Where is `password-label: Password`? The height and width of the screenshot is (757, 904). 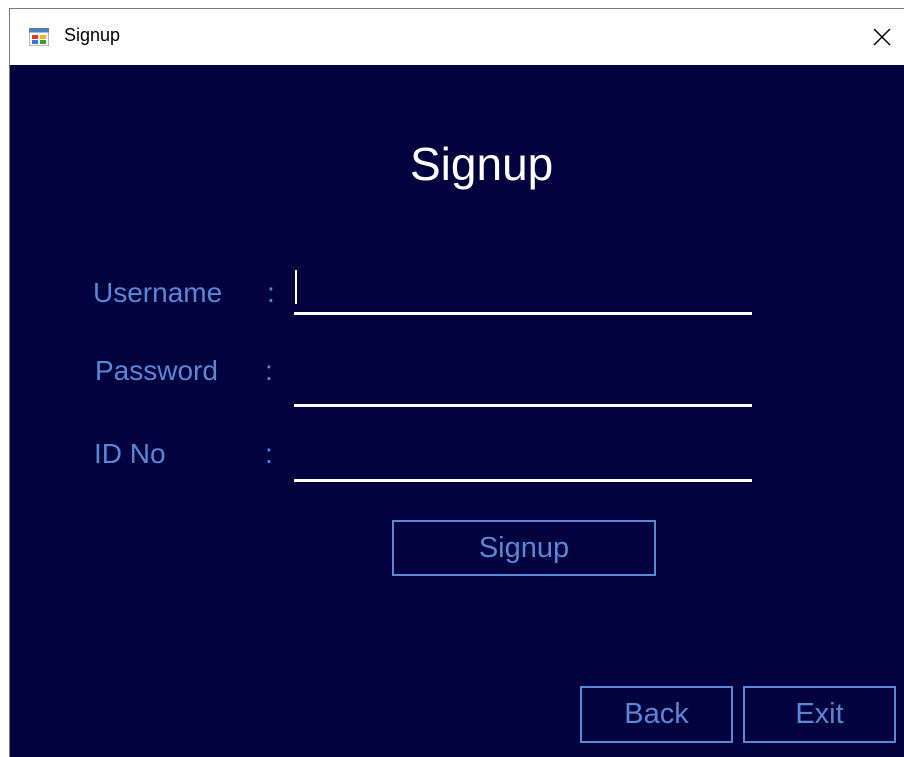
password-label: Password is located at coordinates (156, 370).